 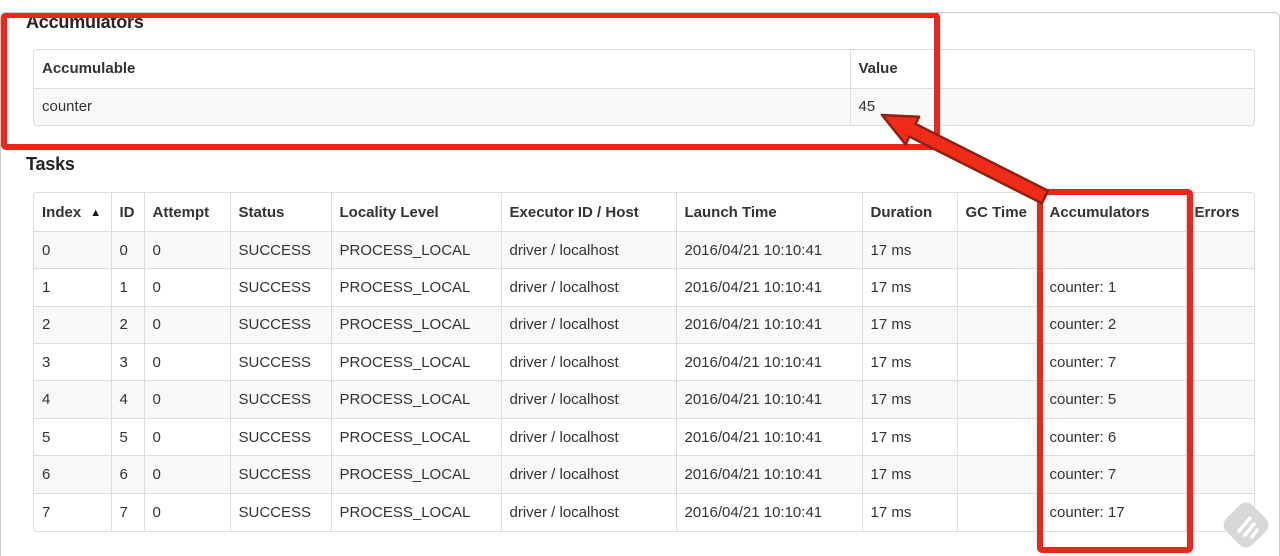 I want to click on cell-index: 2, so click(x=72, y=324).